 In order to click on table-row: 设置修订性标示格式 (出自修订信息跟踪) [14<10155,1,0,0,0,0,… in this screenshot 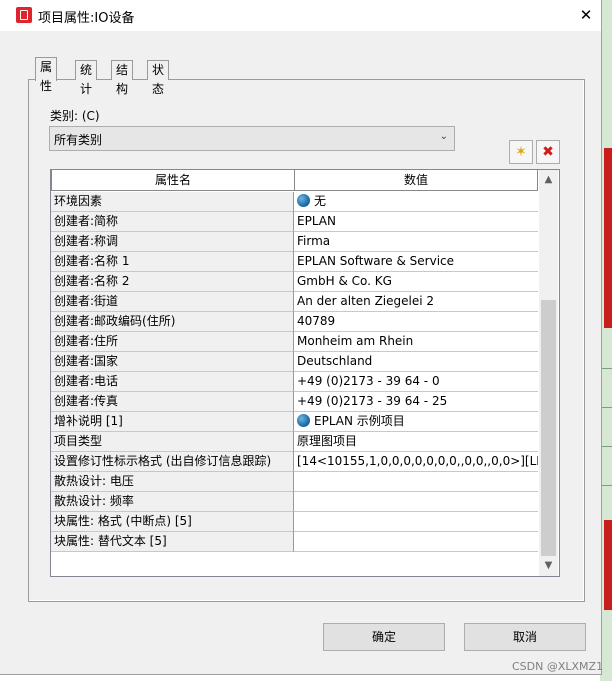, I will do `click(294, 462)`.